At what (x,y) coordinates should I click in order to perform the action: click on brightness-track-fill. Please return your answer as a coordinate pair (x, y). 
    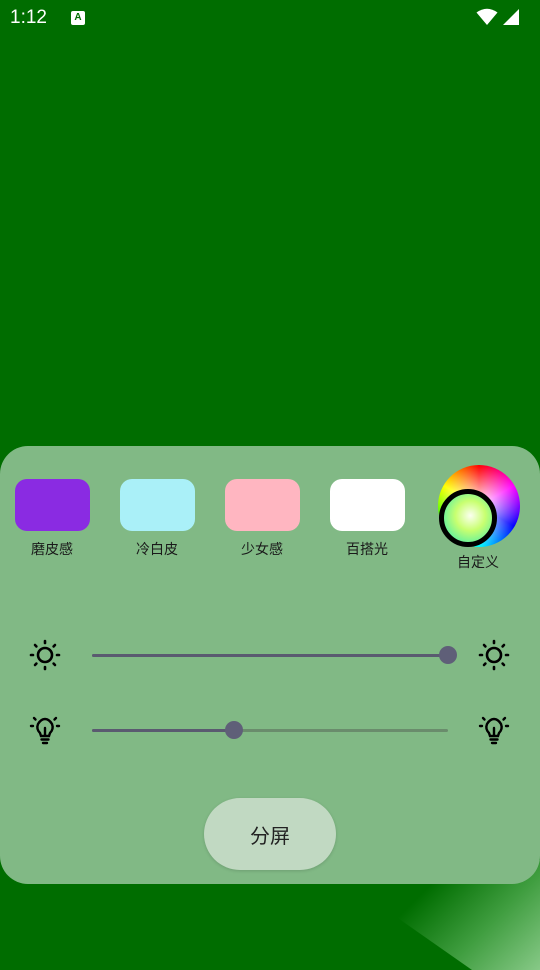
    Looking at the image, I should click on (270, 655).